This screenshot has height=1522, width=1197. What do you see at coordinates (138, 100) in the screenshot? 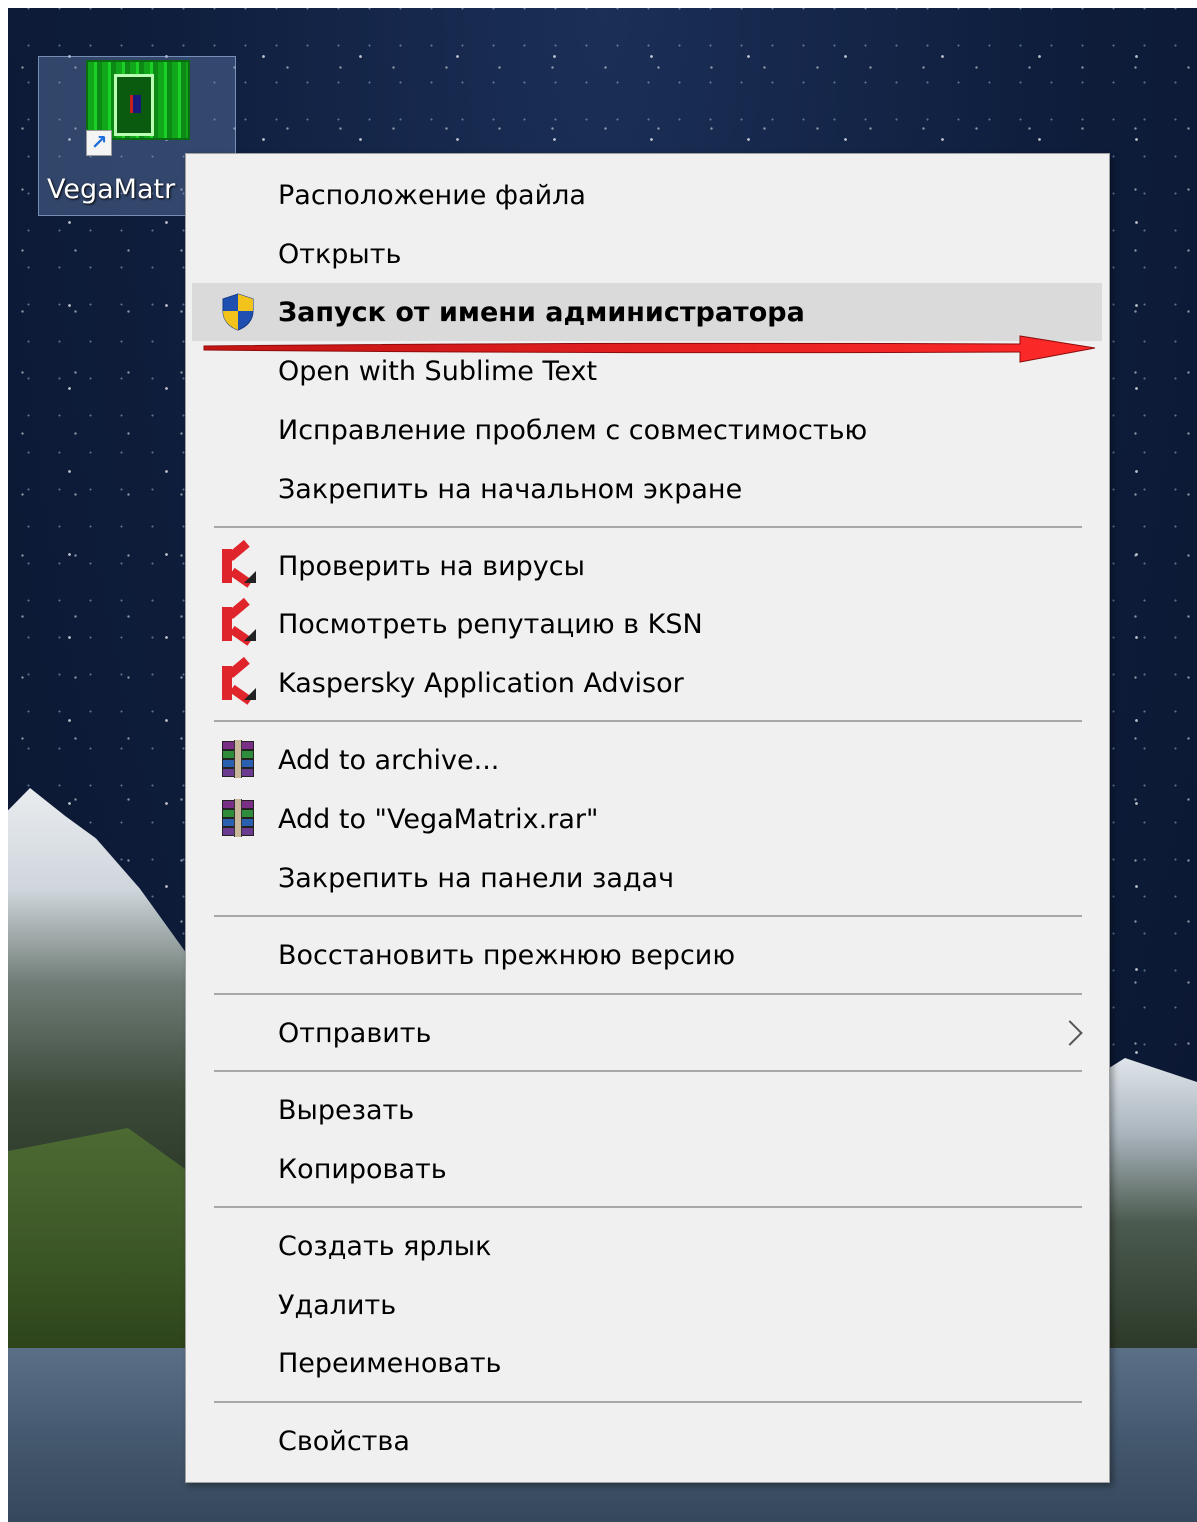
I see `vegamatrix-app-icon` at bounding box center [138, 100].